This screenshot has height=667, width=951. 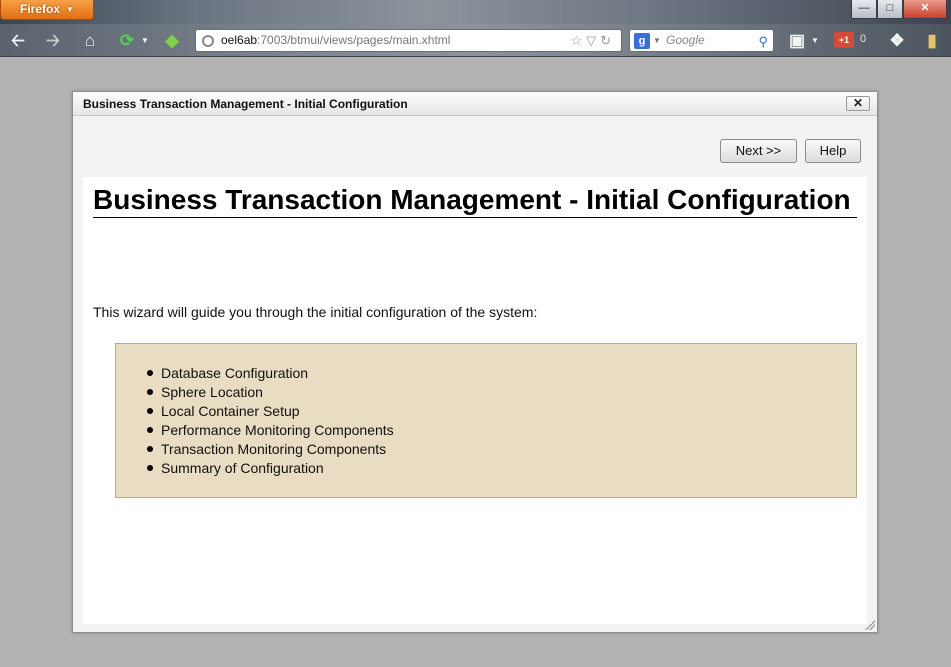 I want to click on chevron-down-icon: ▽, so click(x=593, y=40).